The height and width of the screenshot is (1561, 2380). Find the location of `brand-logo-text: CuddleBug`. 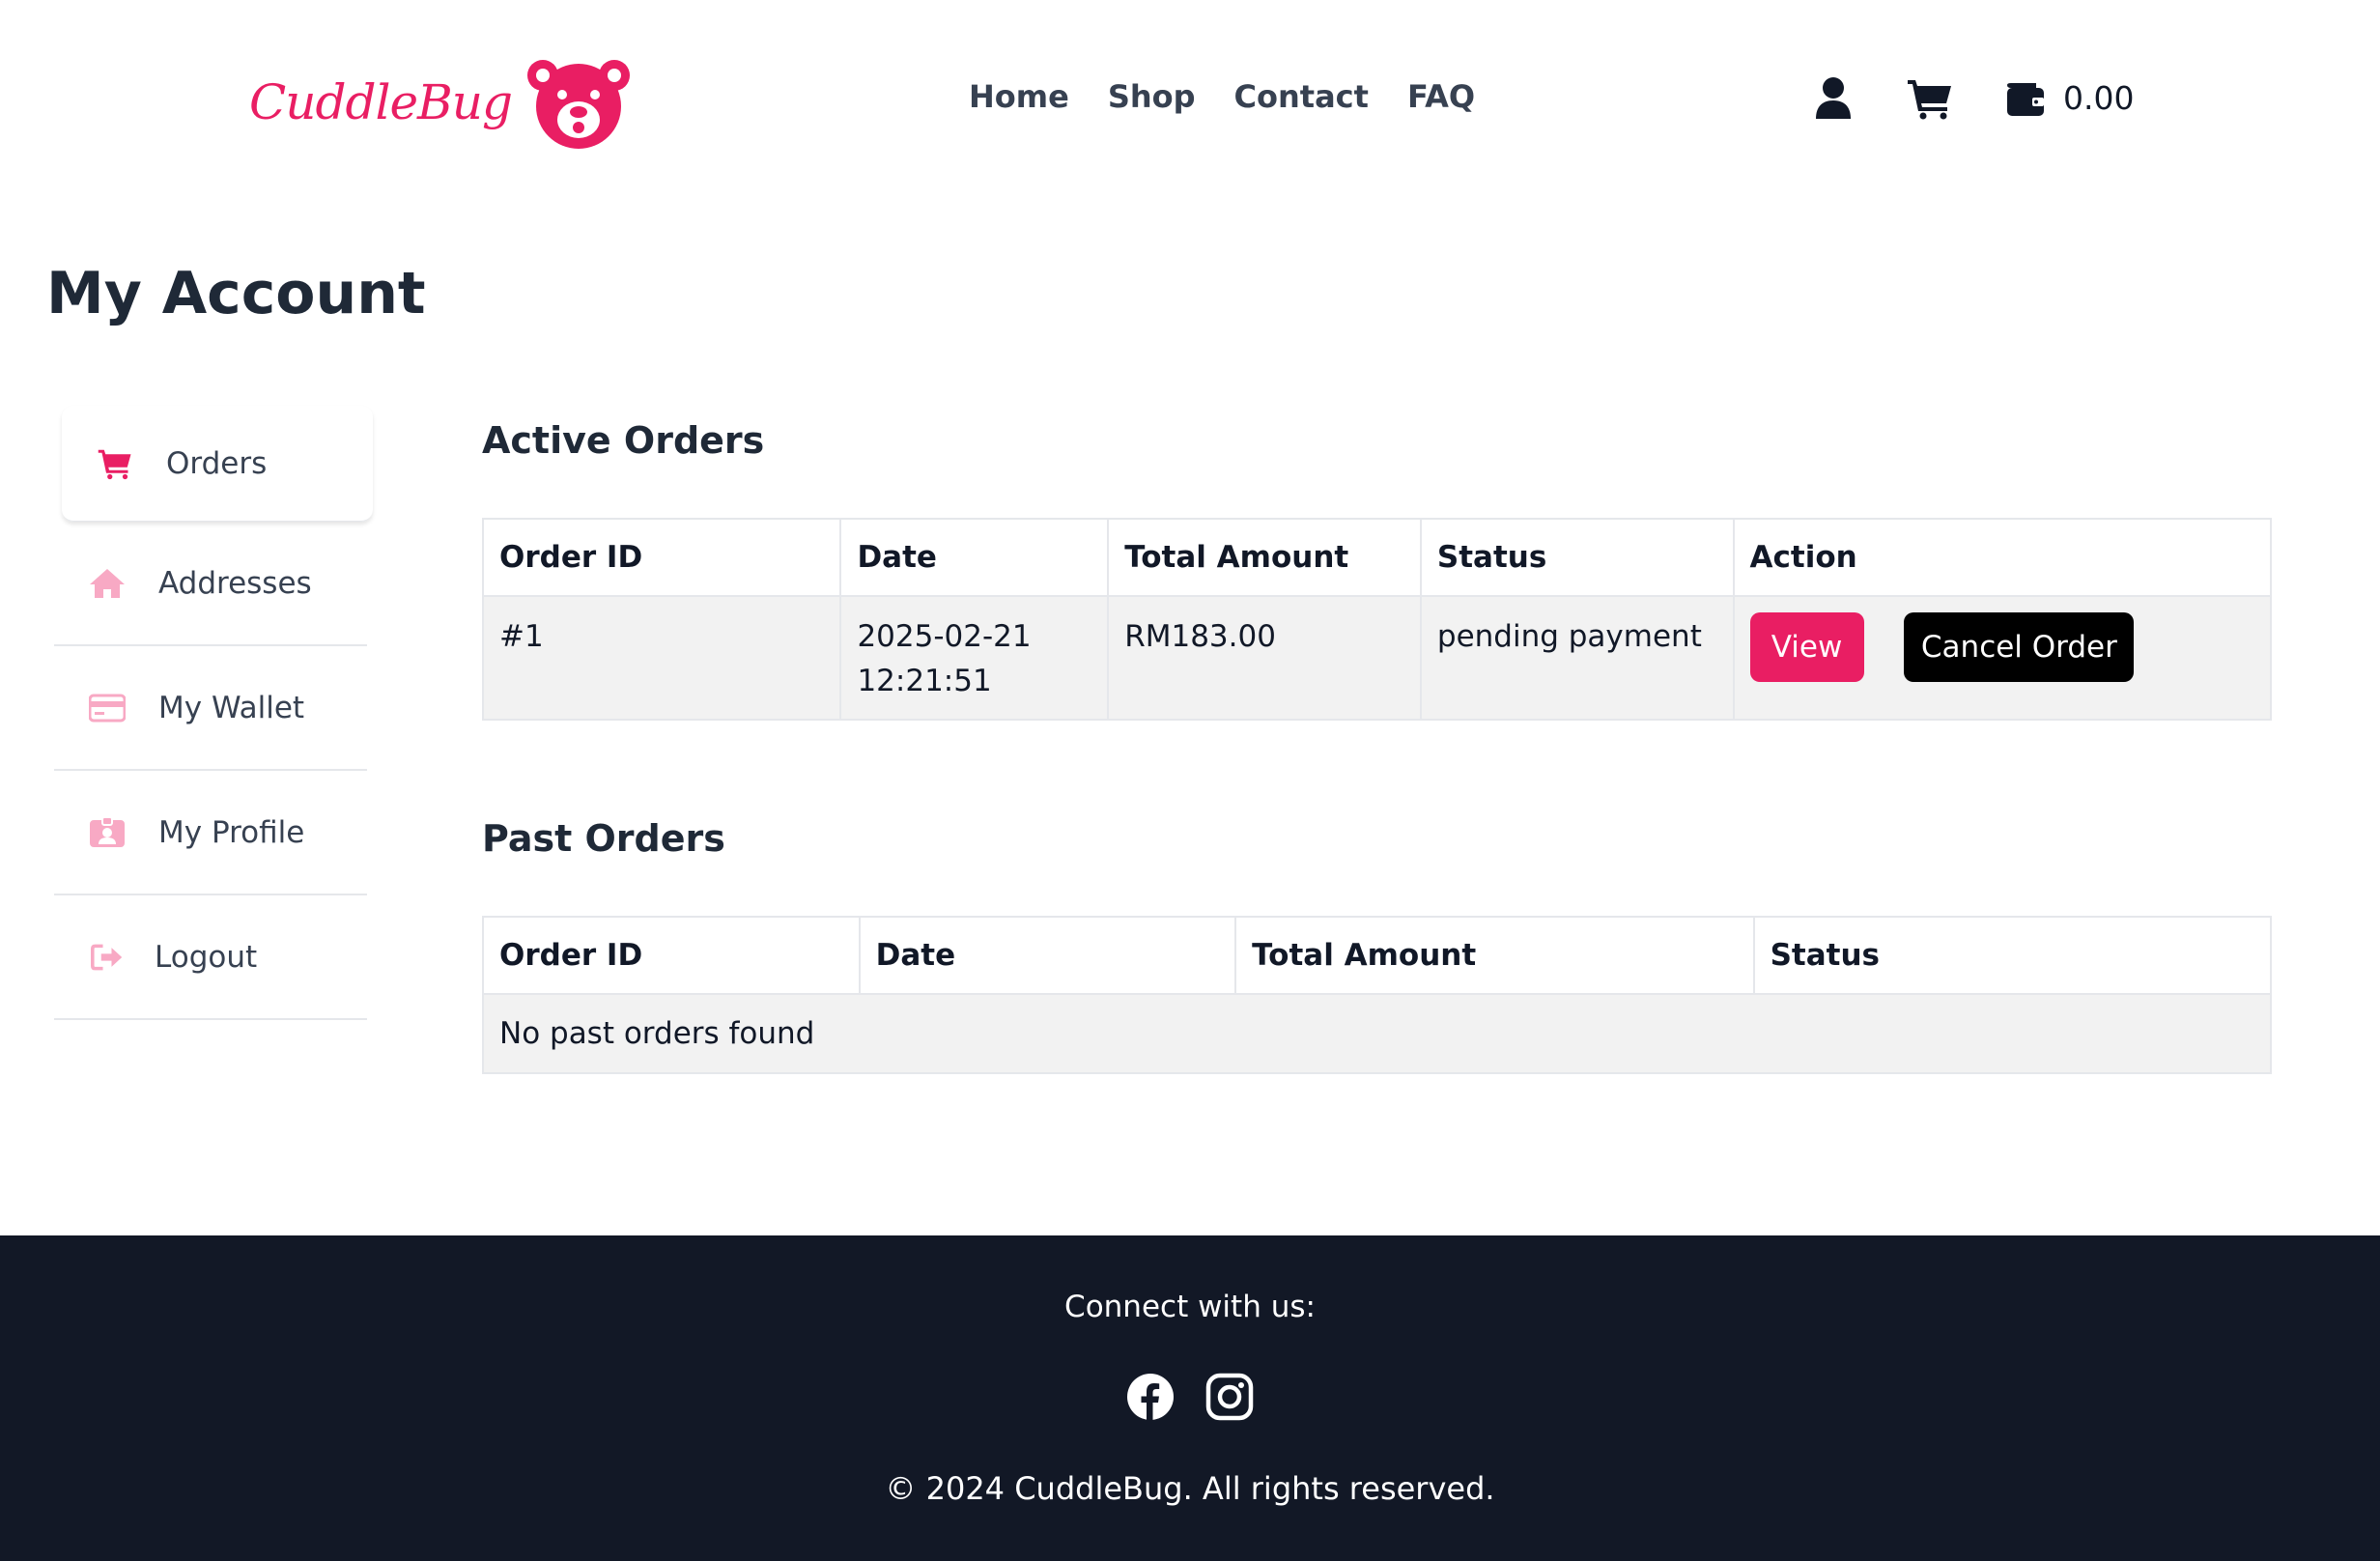

brand-logo-text: CuddleBug is located at coordinates (381, 102).